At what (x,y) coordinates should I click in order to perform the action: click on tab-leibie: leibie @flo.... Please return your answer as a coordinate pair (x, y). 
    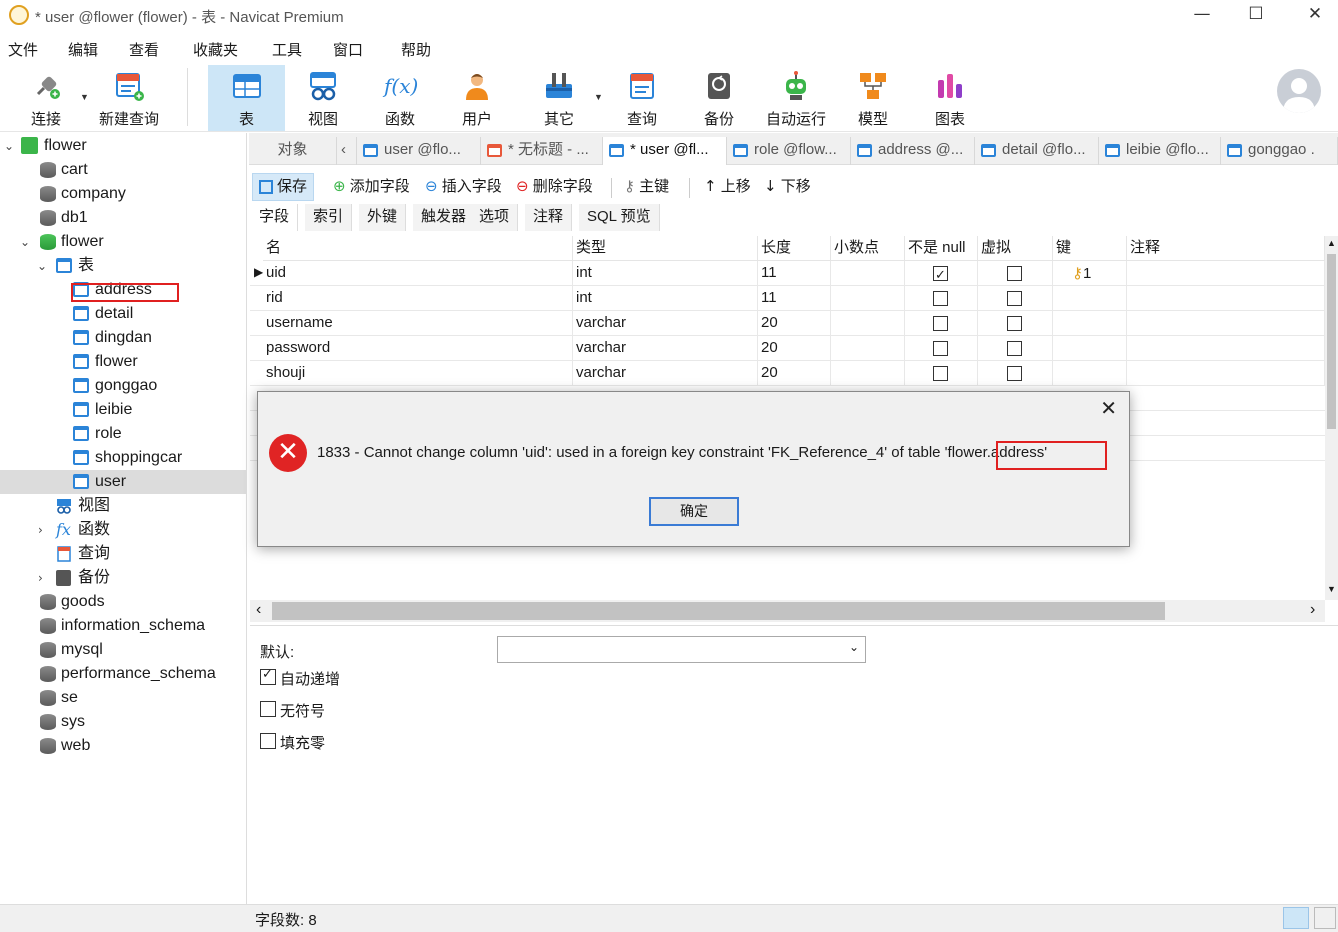
    Looking at the image, I should click on (1160, 151).